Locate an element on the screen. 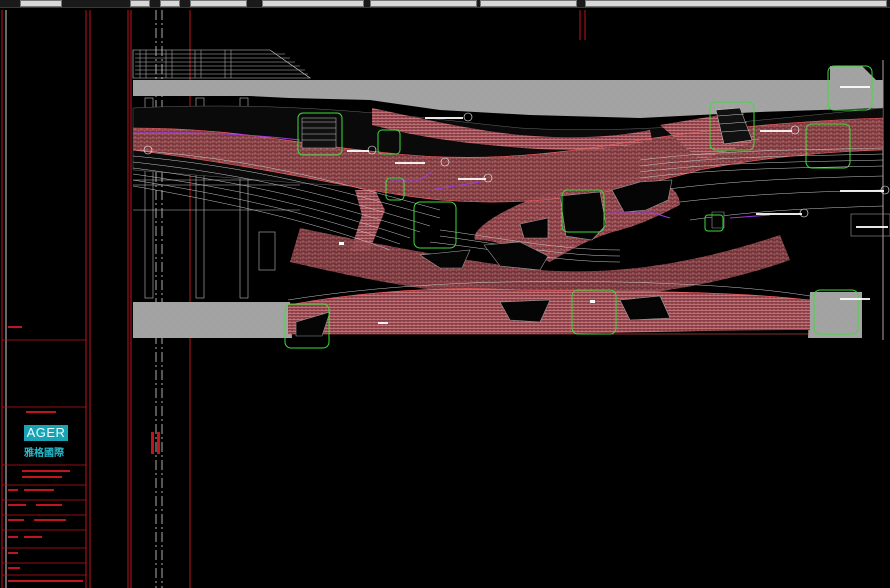 The image size is (890, 588). company-logo-subtitle: 雅格國際 is located at coordinates (44, 453).